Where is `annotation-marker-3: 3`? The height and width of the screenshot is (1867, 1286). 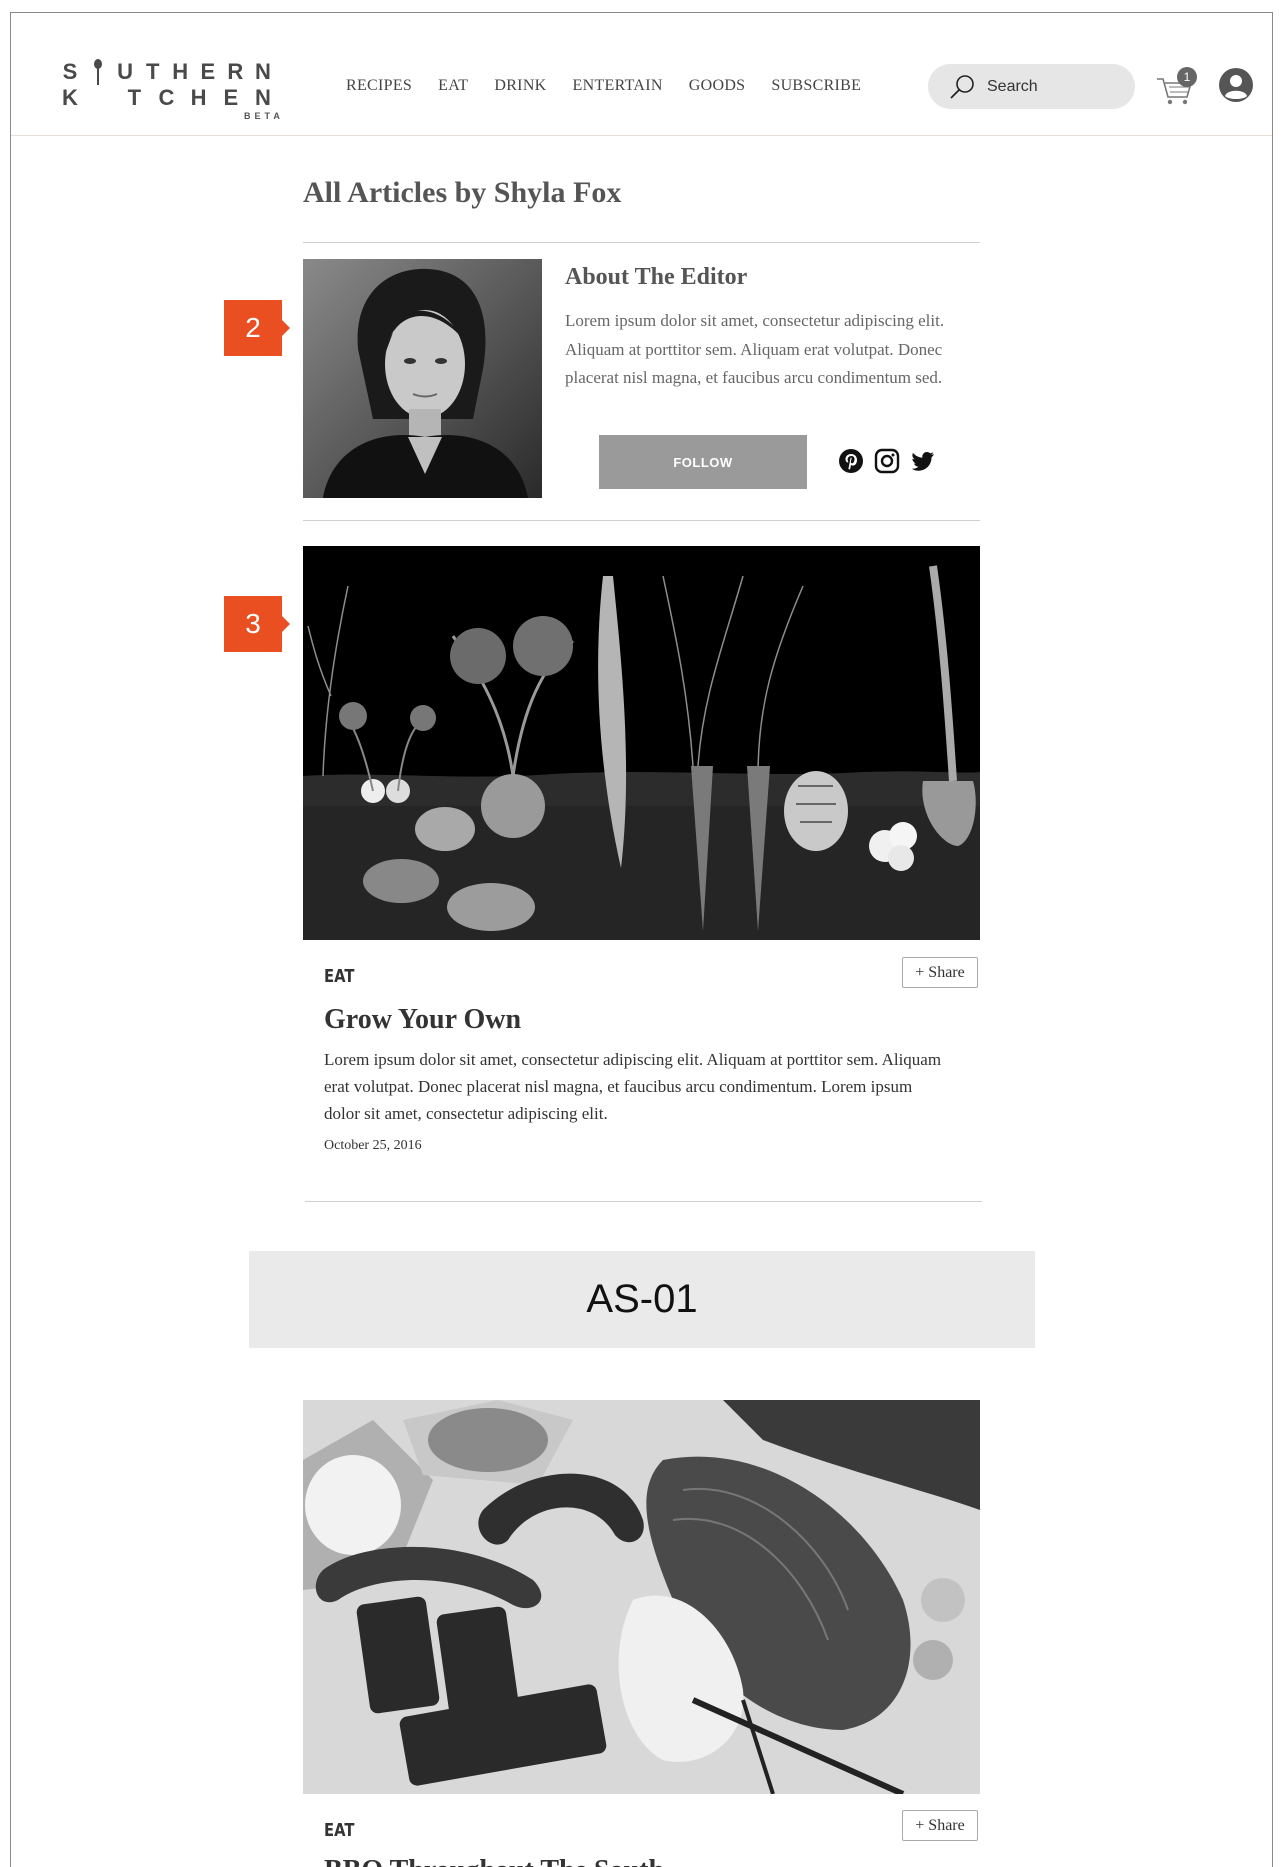
annotation-marker-3: 3 is located at coordinates (257, 624).